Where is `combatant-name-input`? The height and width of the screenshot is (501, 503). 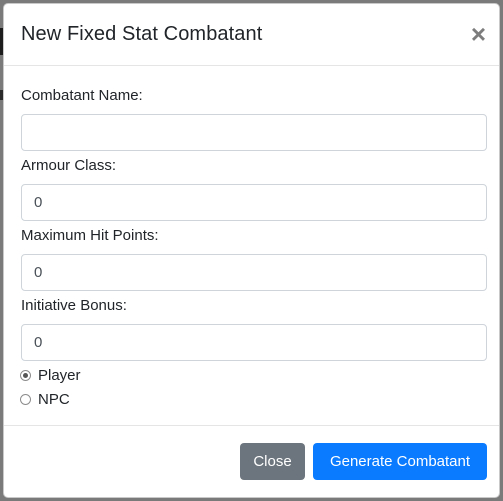 combatant-name-input is located at coordinates (254, 132).